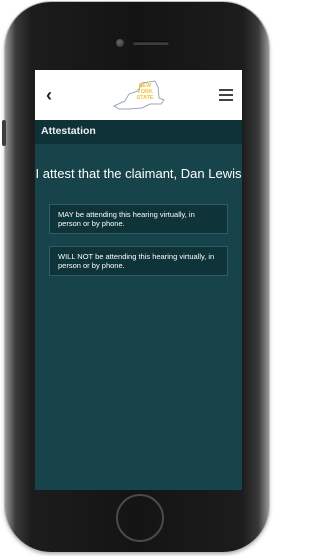 Image resolution: width=320 pixels, height=556 pixels. What do you see at coordinates (138, 132) in the screenshot?
I see `title-bar: Attestation` at bounding box center [138, 132].